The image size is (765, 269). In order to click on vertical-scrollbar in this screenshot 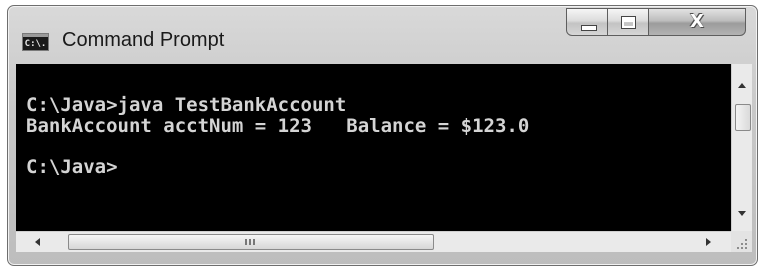, I will do `click(741, 147)`.